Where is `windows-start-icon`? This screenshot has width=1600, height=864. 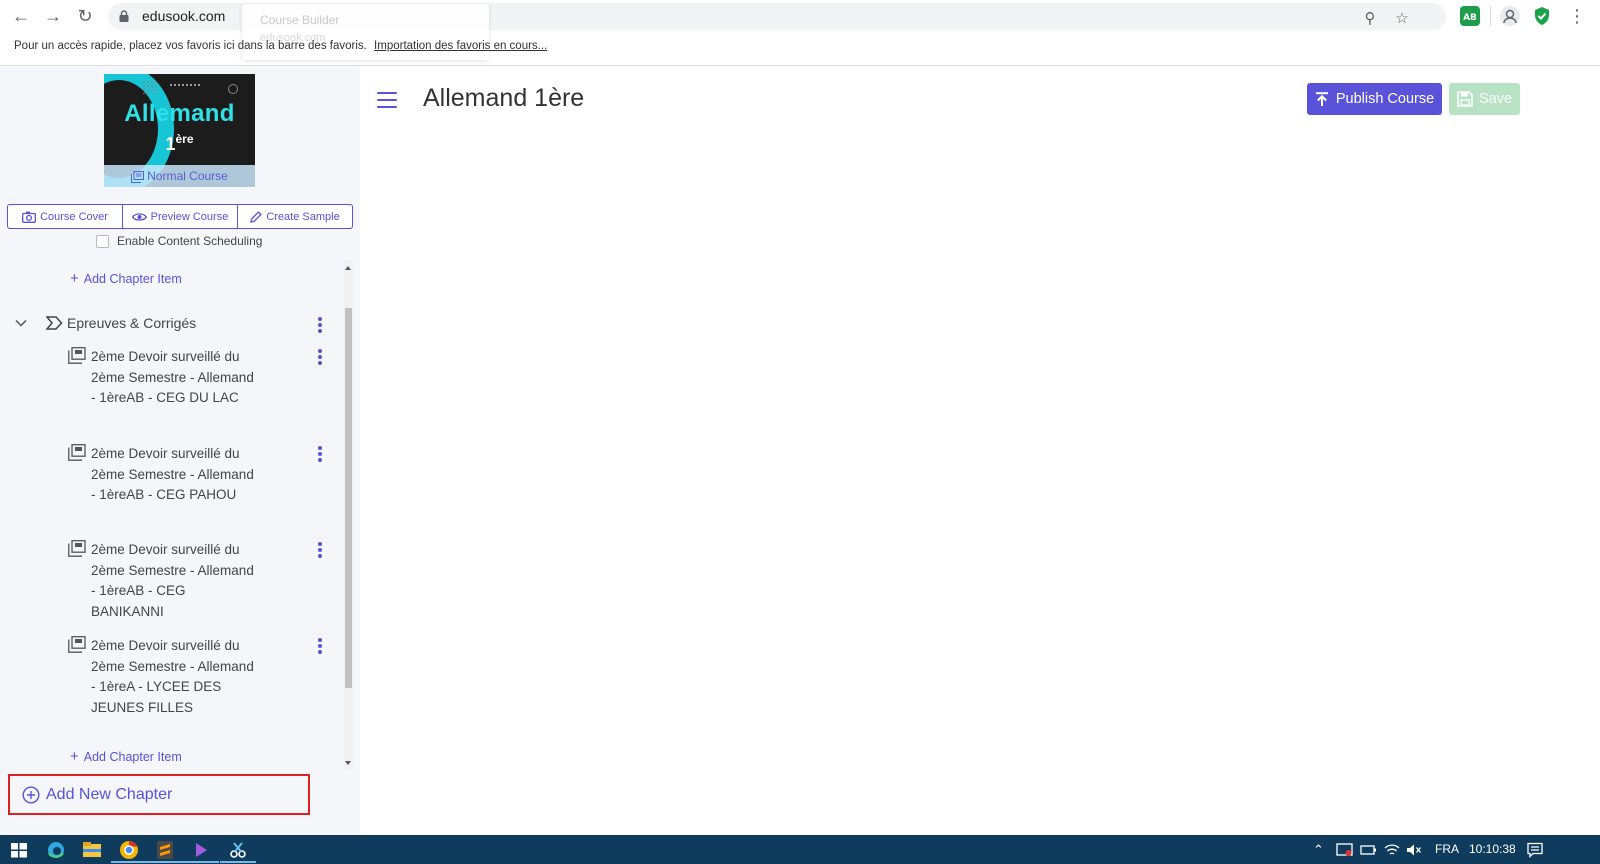 windows-start-icon is located at coordinates (19, 850).